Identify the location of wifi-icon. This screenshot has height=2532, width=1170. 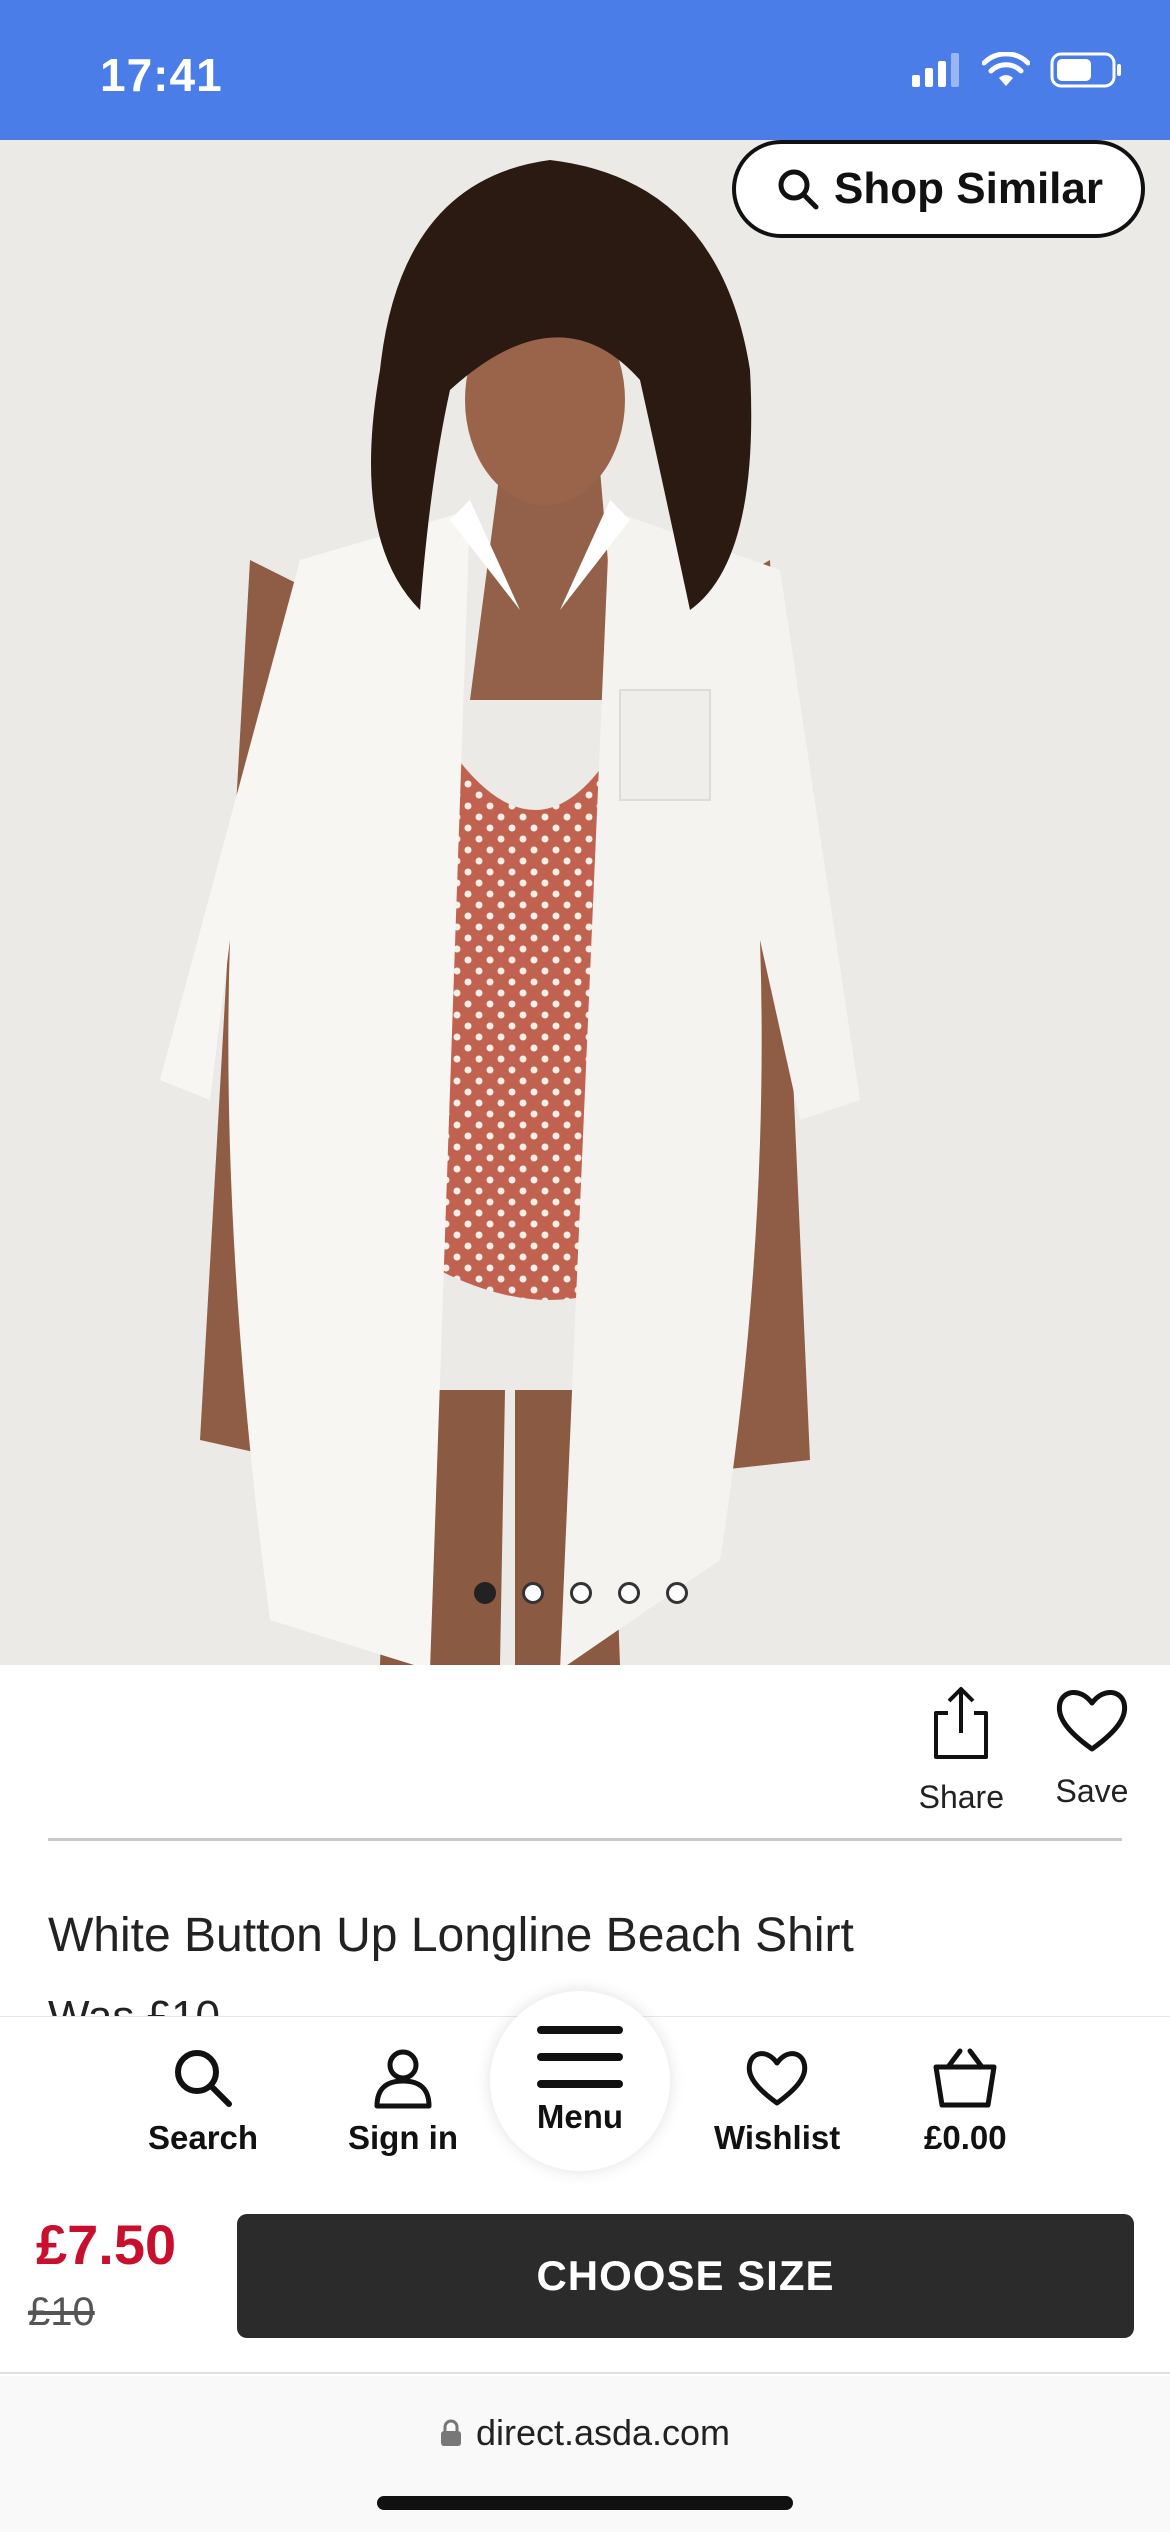
(1006, 69).